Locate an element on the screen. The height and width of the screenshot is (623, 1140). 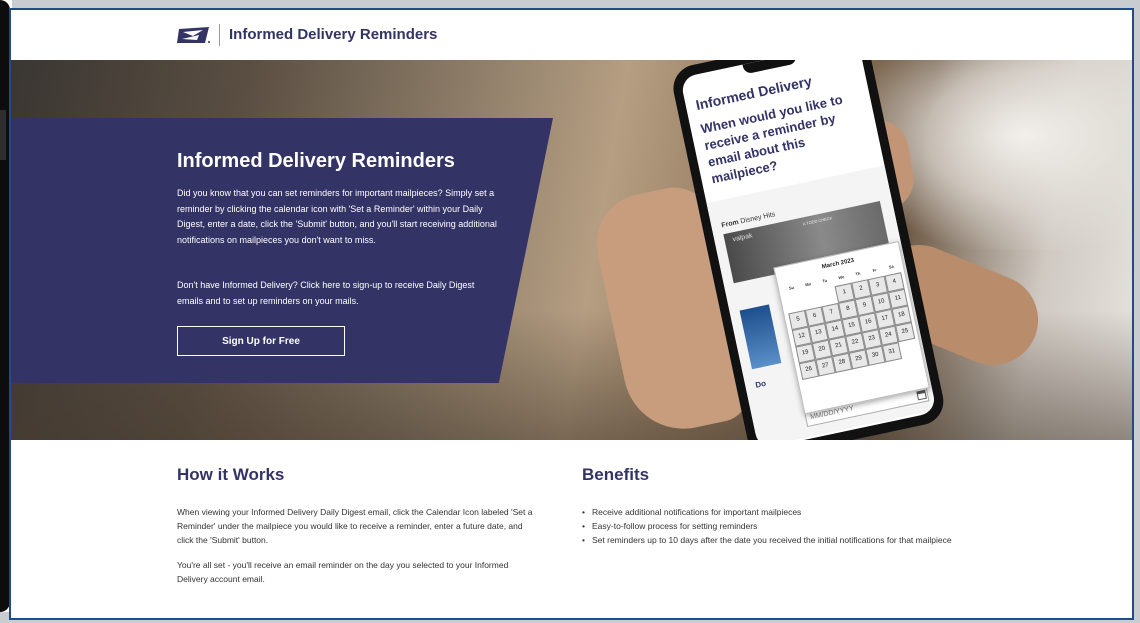
phone-notch is located at coordinates (770, 67).